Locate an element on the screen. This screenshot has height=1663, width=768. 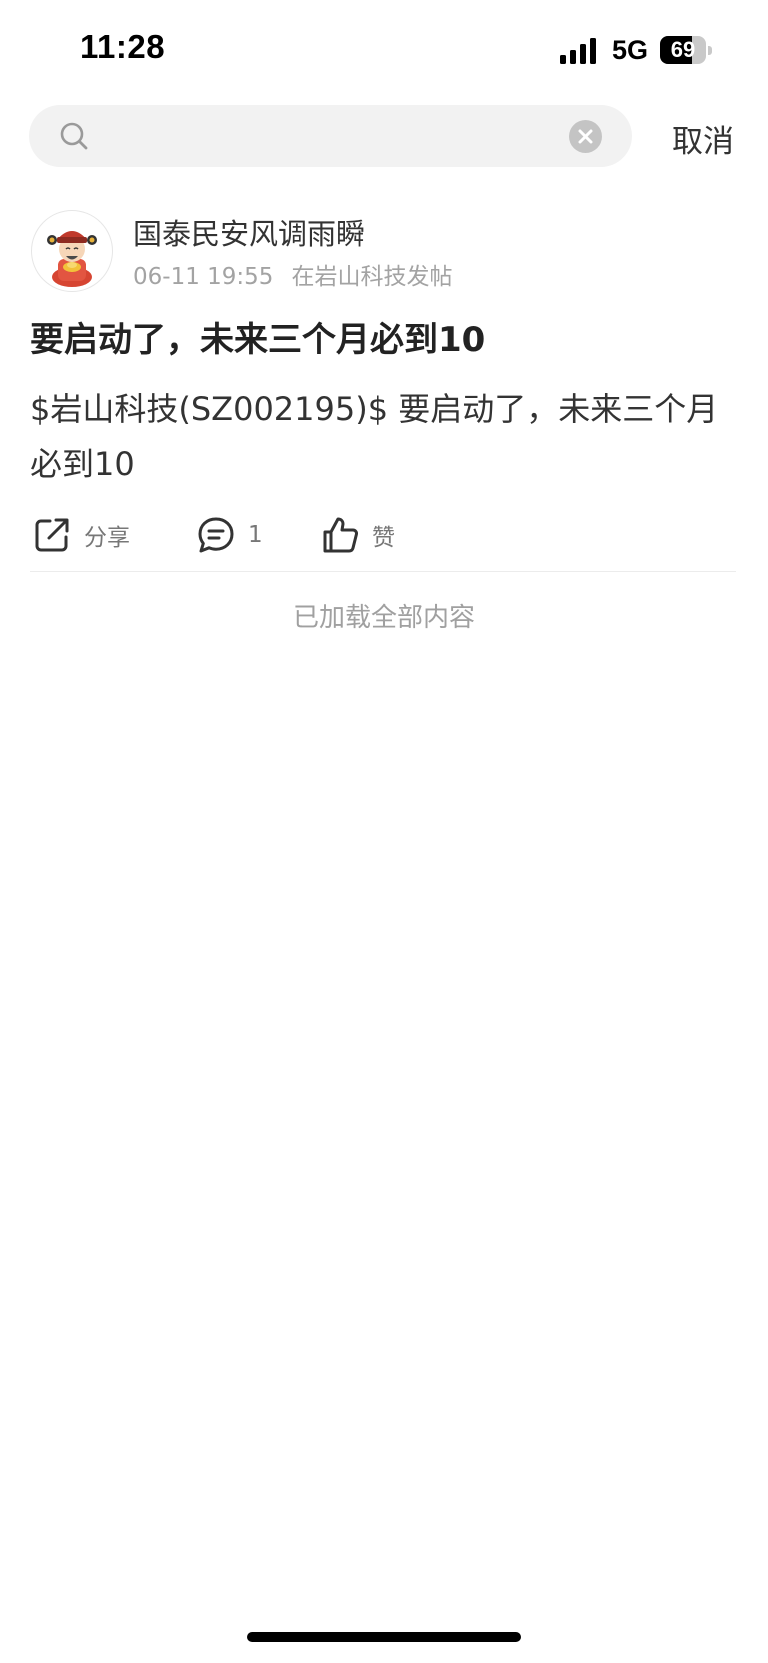
like-label: 赞 is located at coordinates (383, 538).